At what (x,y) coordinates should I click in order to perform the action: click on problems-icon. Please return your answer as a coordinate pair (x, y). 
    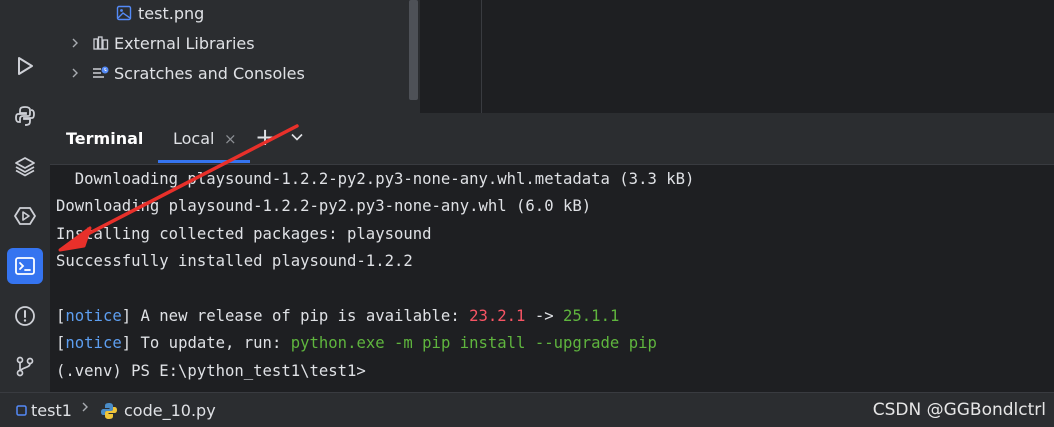
    Looking at the image, I should click on (25, 316).